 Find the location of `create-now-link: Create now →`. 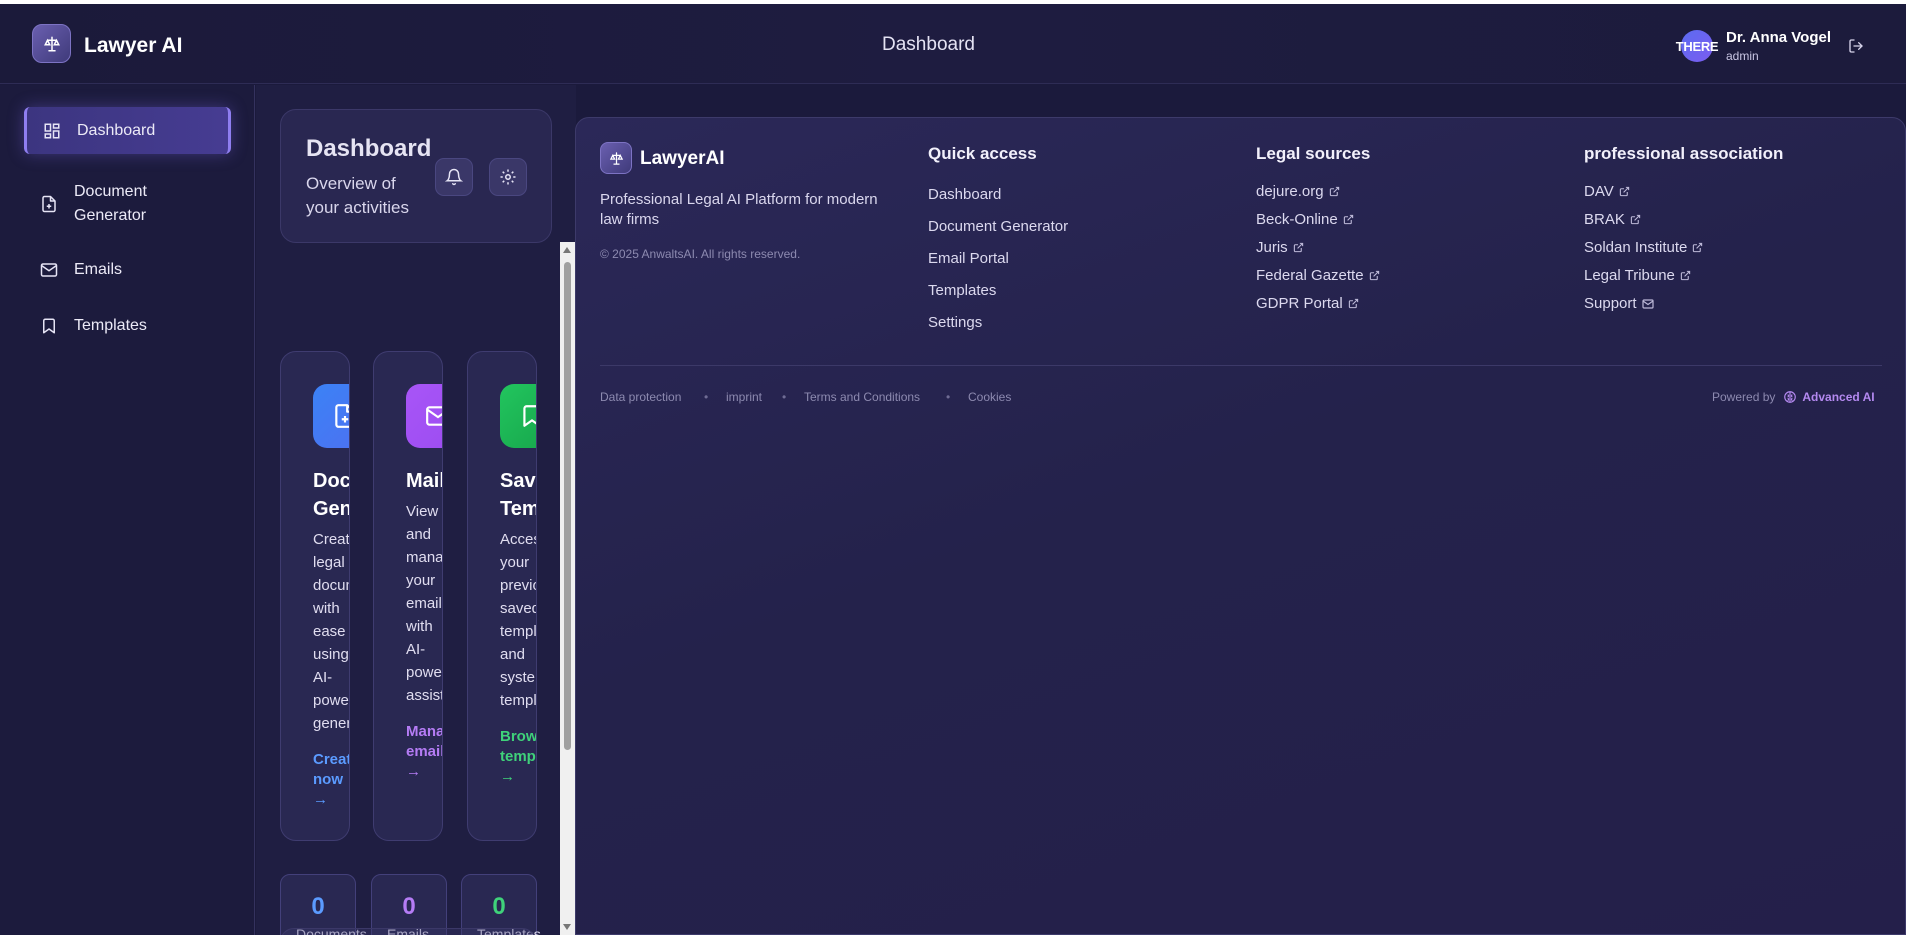

create-now-link: Create now → is located at coordinates (331, 780).